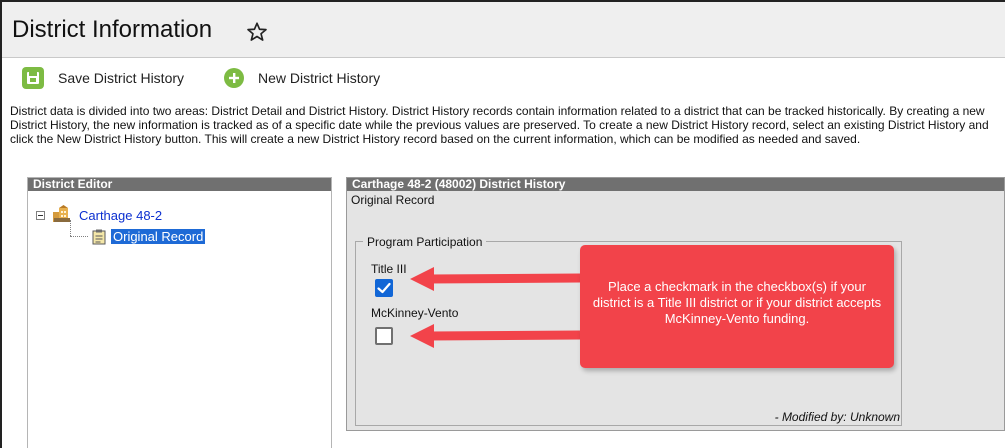  What do you see at coordinates (61, 213) in the screenshot?
I see `district-building-icon` at bounding box center [61, 213].